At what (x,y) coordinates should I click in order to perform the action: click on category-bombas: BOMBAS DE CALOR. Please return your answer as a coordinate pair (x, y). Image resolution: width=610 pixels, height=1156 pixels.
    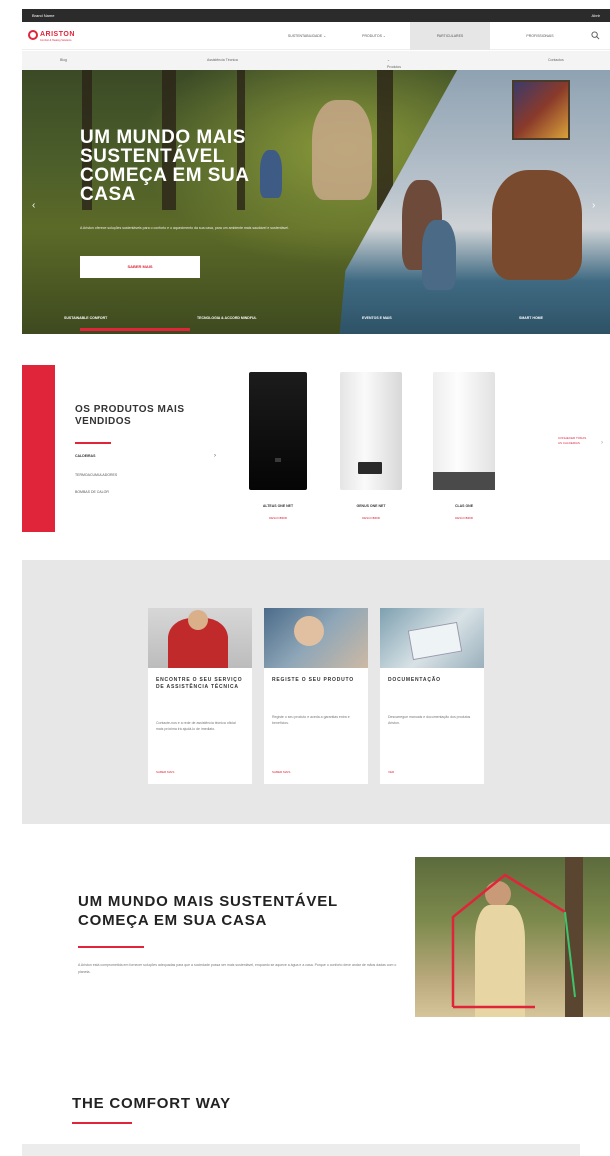
    Looking at the image, I should click on (92, 492).